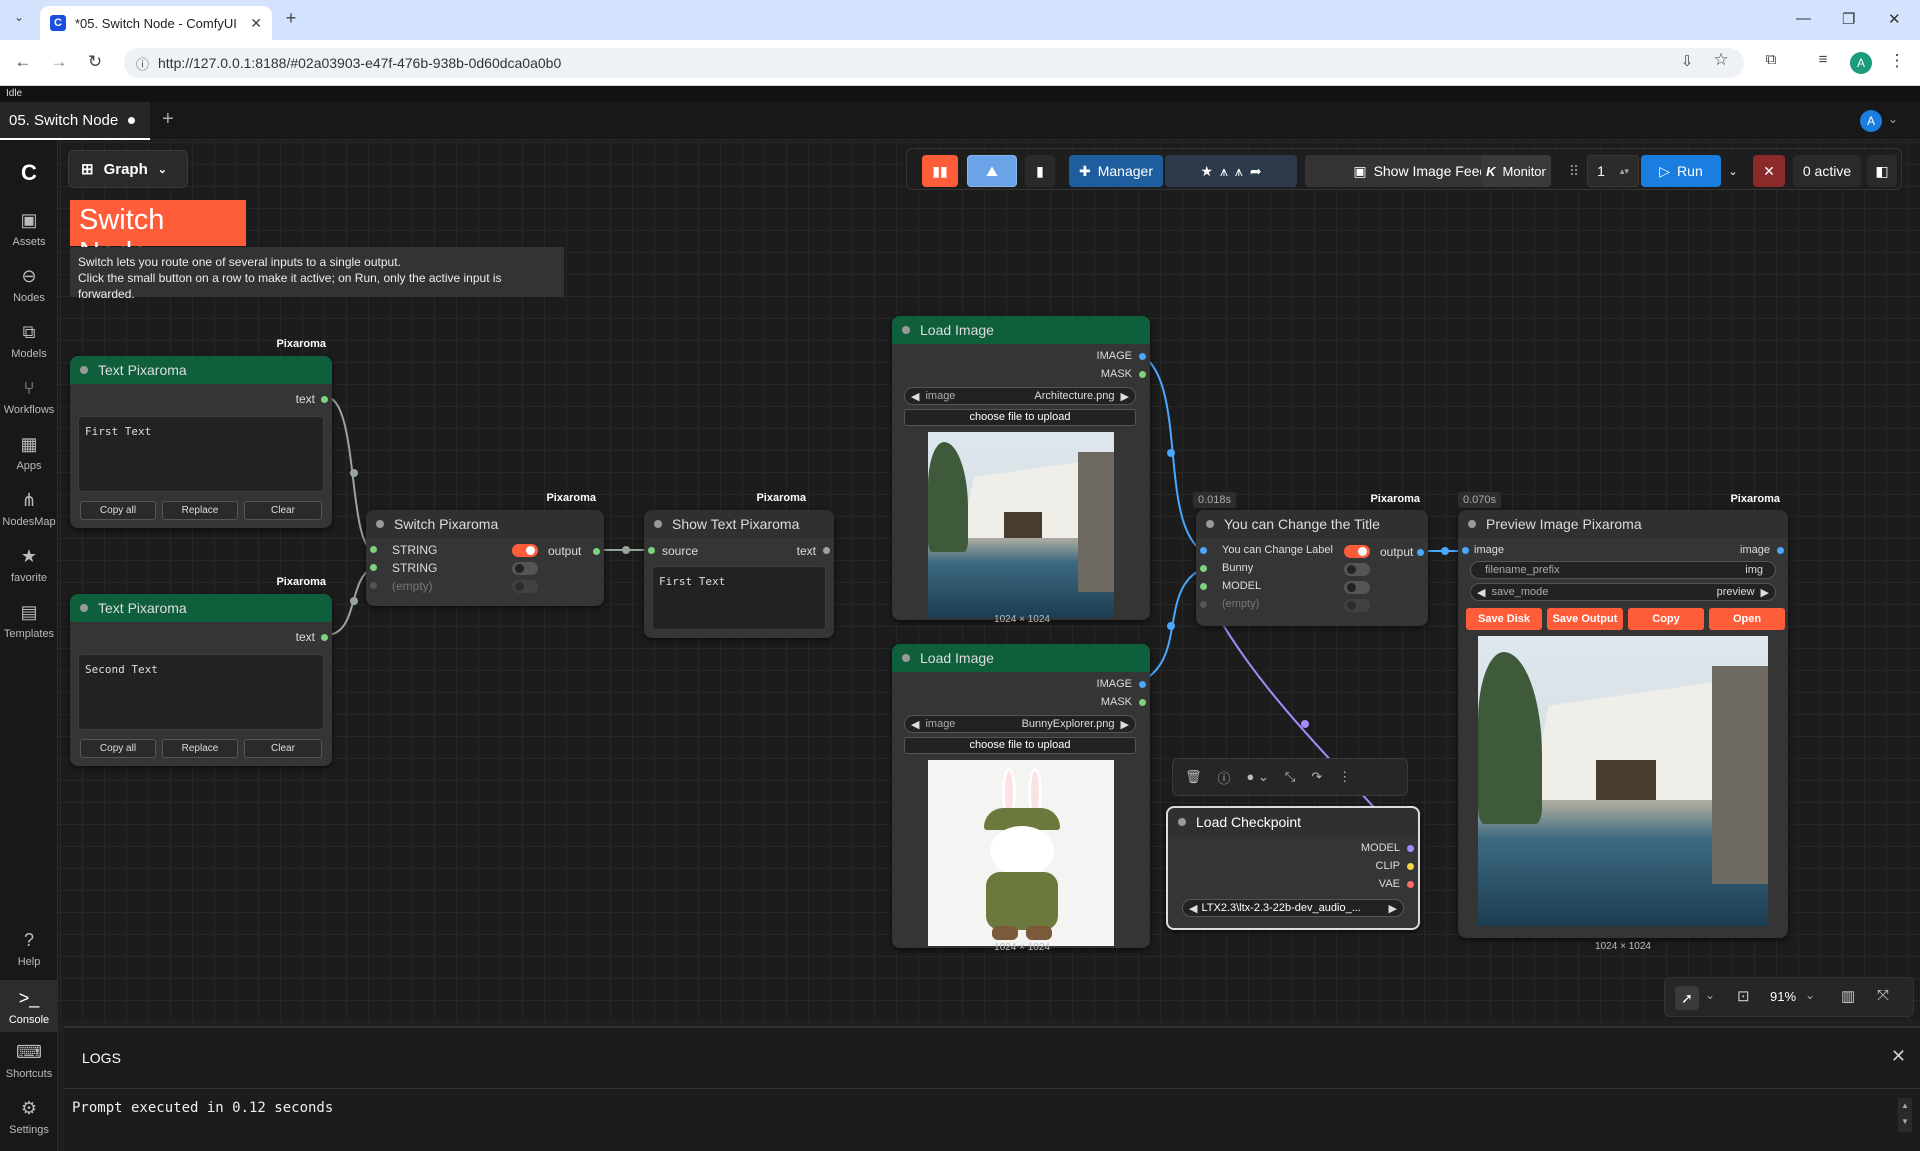  What do you see at coordinates (1897, 61) in the screenshot?
I see `browser-menu-icon: ⋮` at bounding box center [1897, 61].